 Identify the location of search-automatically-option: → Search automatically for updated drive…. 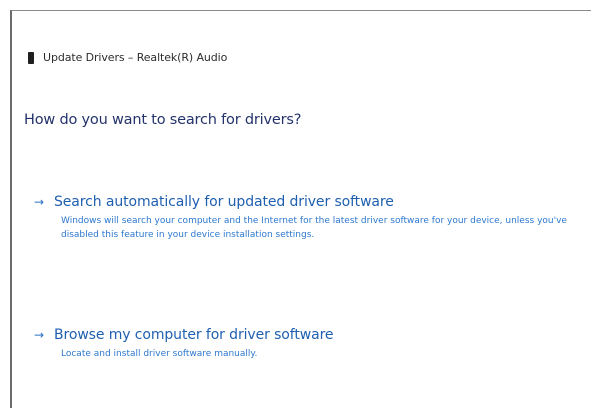
(313, 218).